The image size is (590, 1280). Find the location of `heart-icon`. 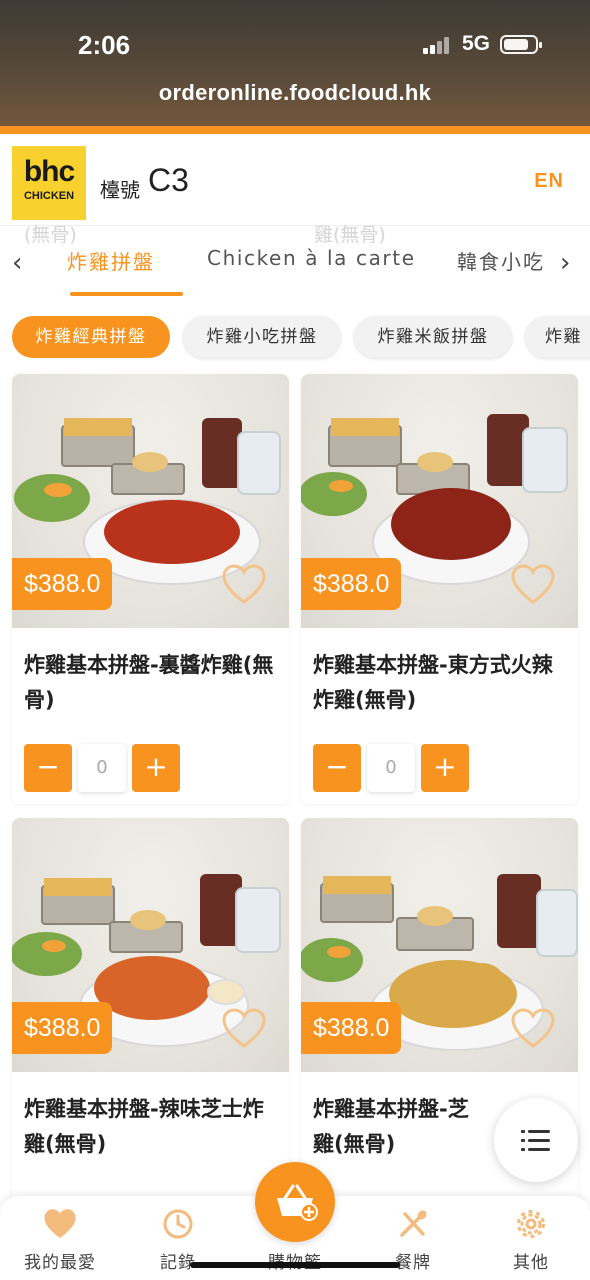

heart-icon is located at coordinates (60, 1224).